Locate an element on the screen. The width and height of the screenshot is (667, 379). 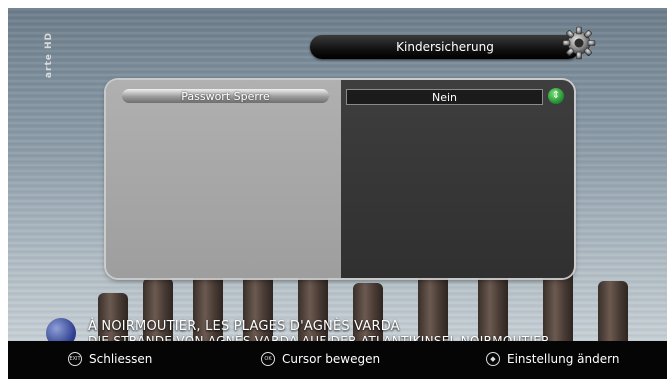
channel-logo: arte HD is located at coordinates (49, 55).